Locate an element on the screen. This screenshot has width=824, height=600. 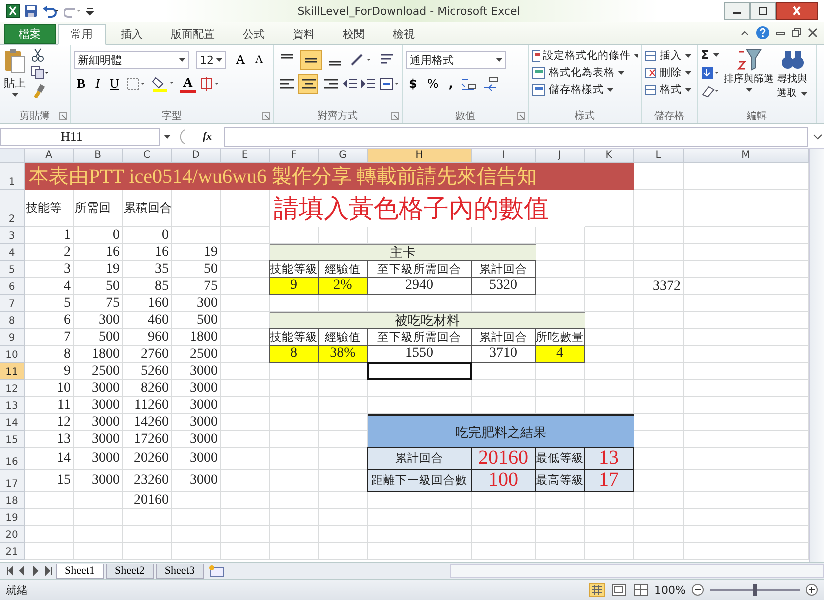
horizontal-align-icon is located at coordinates (307, 84).